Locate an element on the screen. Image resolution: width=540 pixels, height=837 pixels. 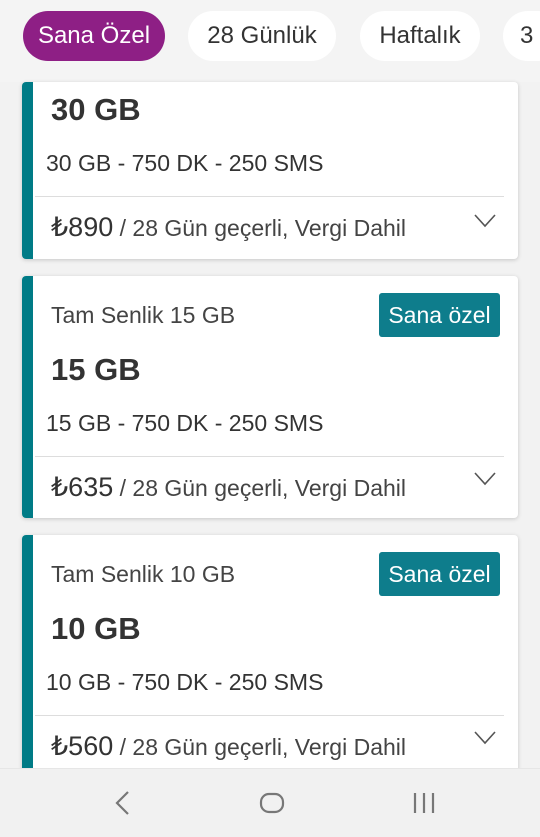
home-icon is located at coordinates (272, 803).